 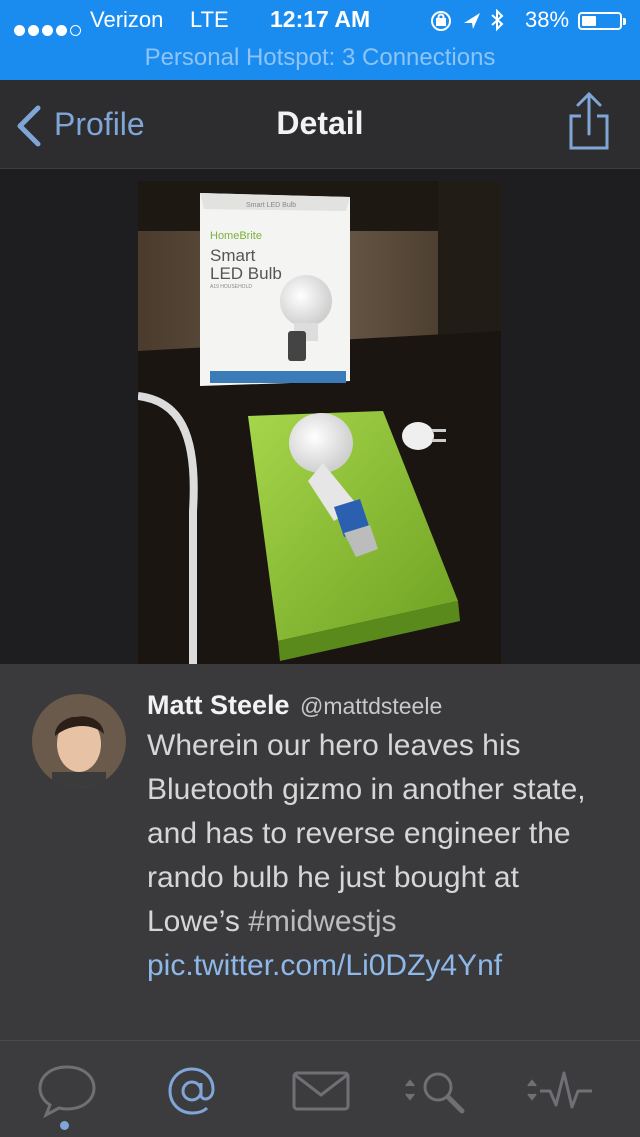 I want to click on share-icon, so click(x=589, y=122).